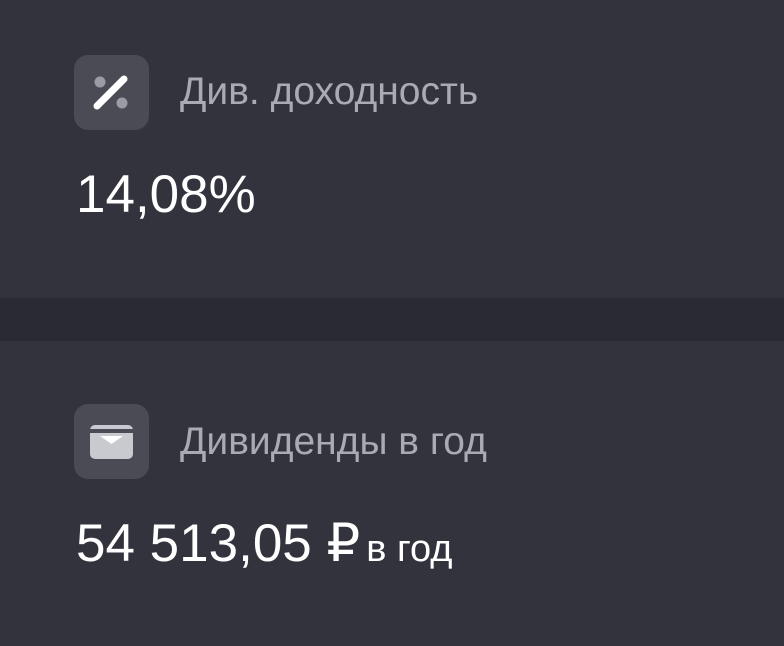 Image resolution: width=784 pixels, height=646 pixels. I want to click on dividend-yield-label: Див. доходность, so click(329, 91).